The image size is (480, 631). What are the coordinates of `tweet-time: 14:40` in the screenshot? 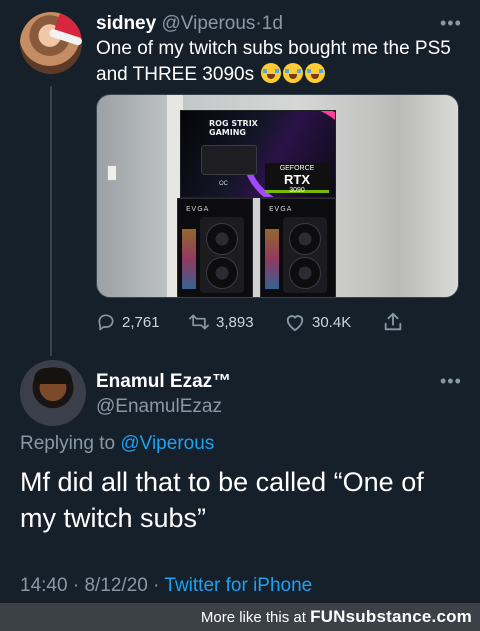 It's located at (44, 585).